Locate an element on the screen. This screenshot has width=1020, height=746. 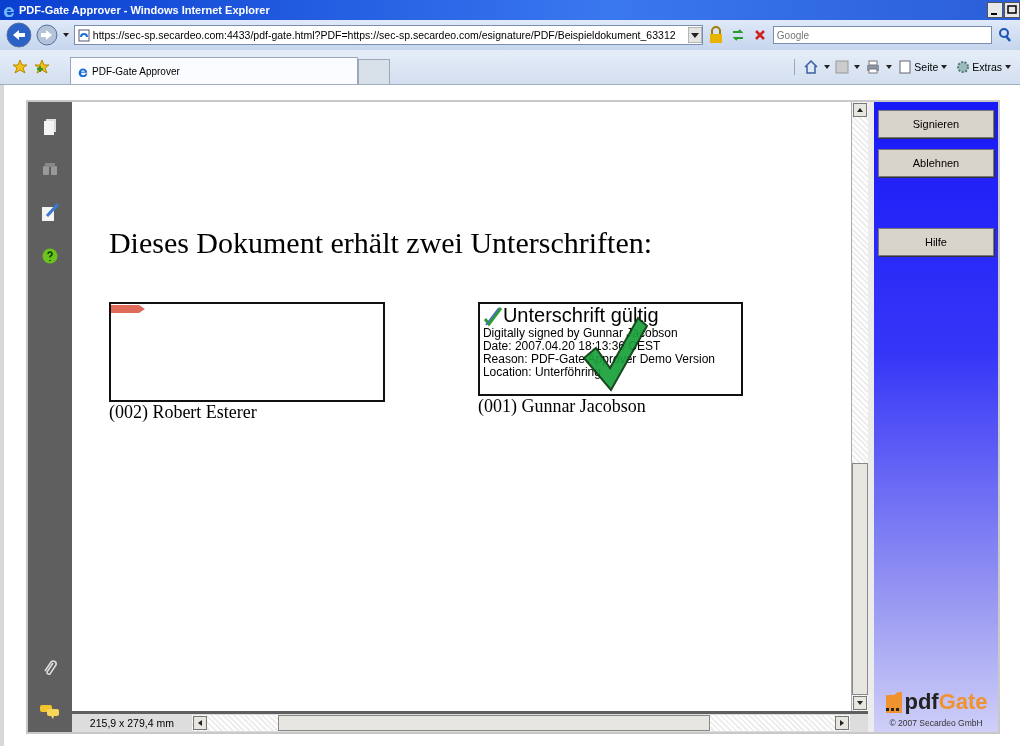
help-button: Hilfe is located at coordinates (936, 242).